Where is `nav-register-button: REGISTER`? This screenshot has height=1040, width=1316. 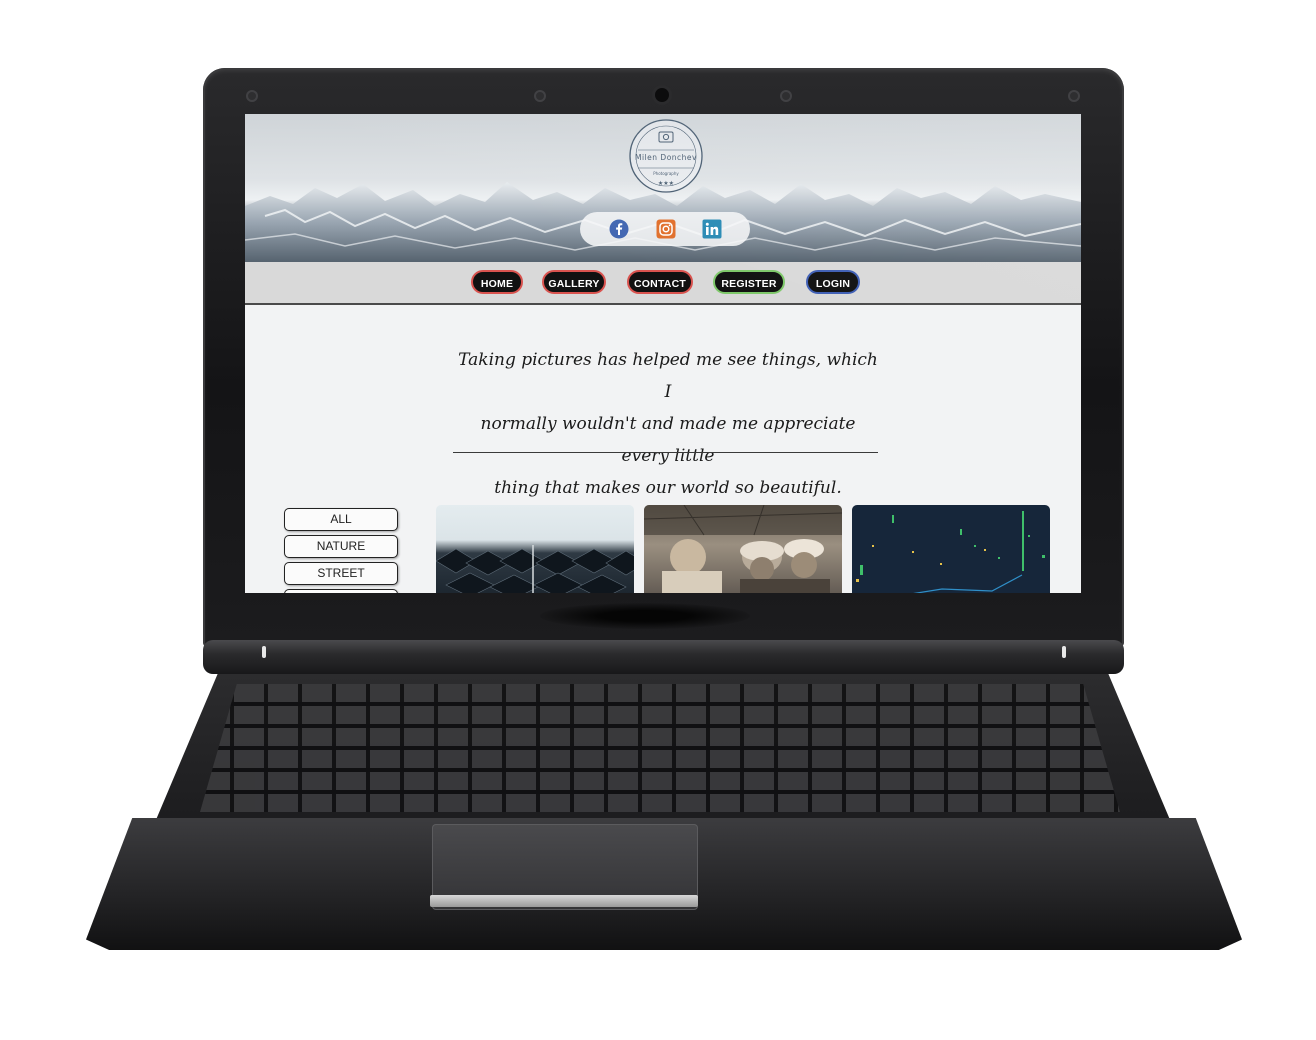 nav-register-button: REGISTER is located at coordinates (749, 282).